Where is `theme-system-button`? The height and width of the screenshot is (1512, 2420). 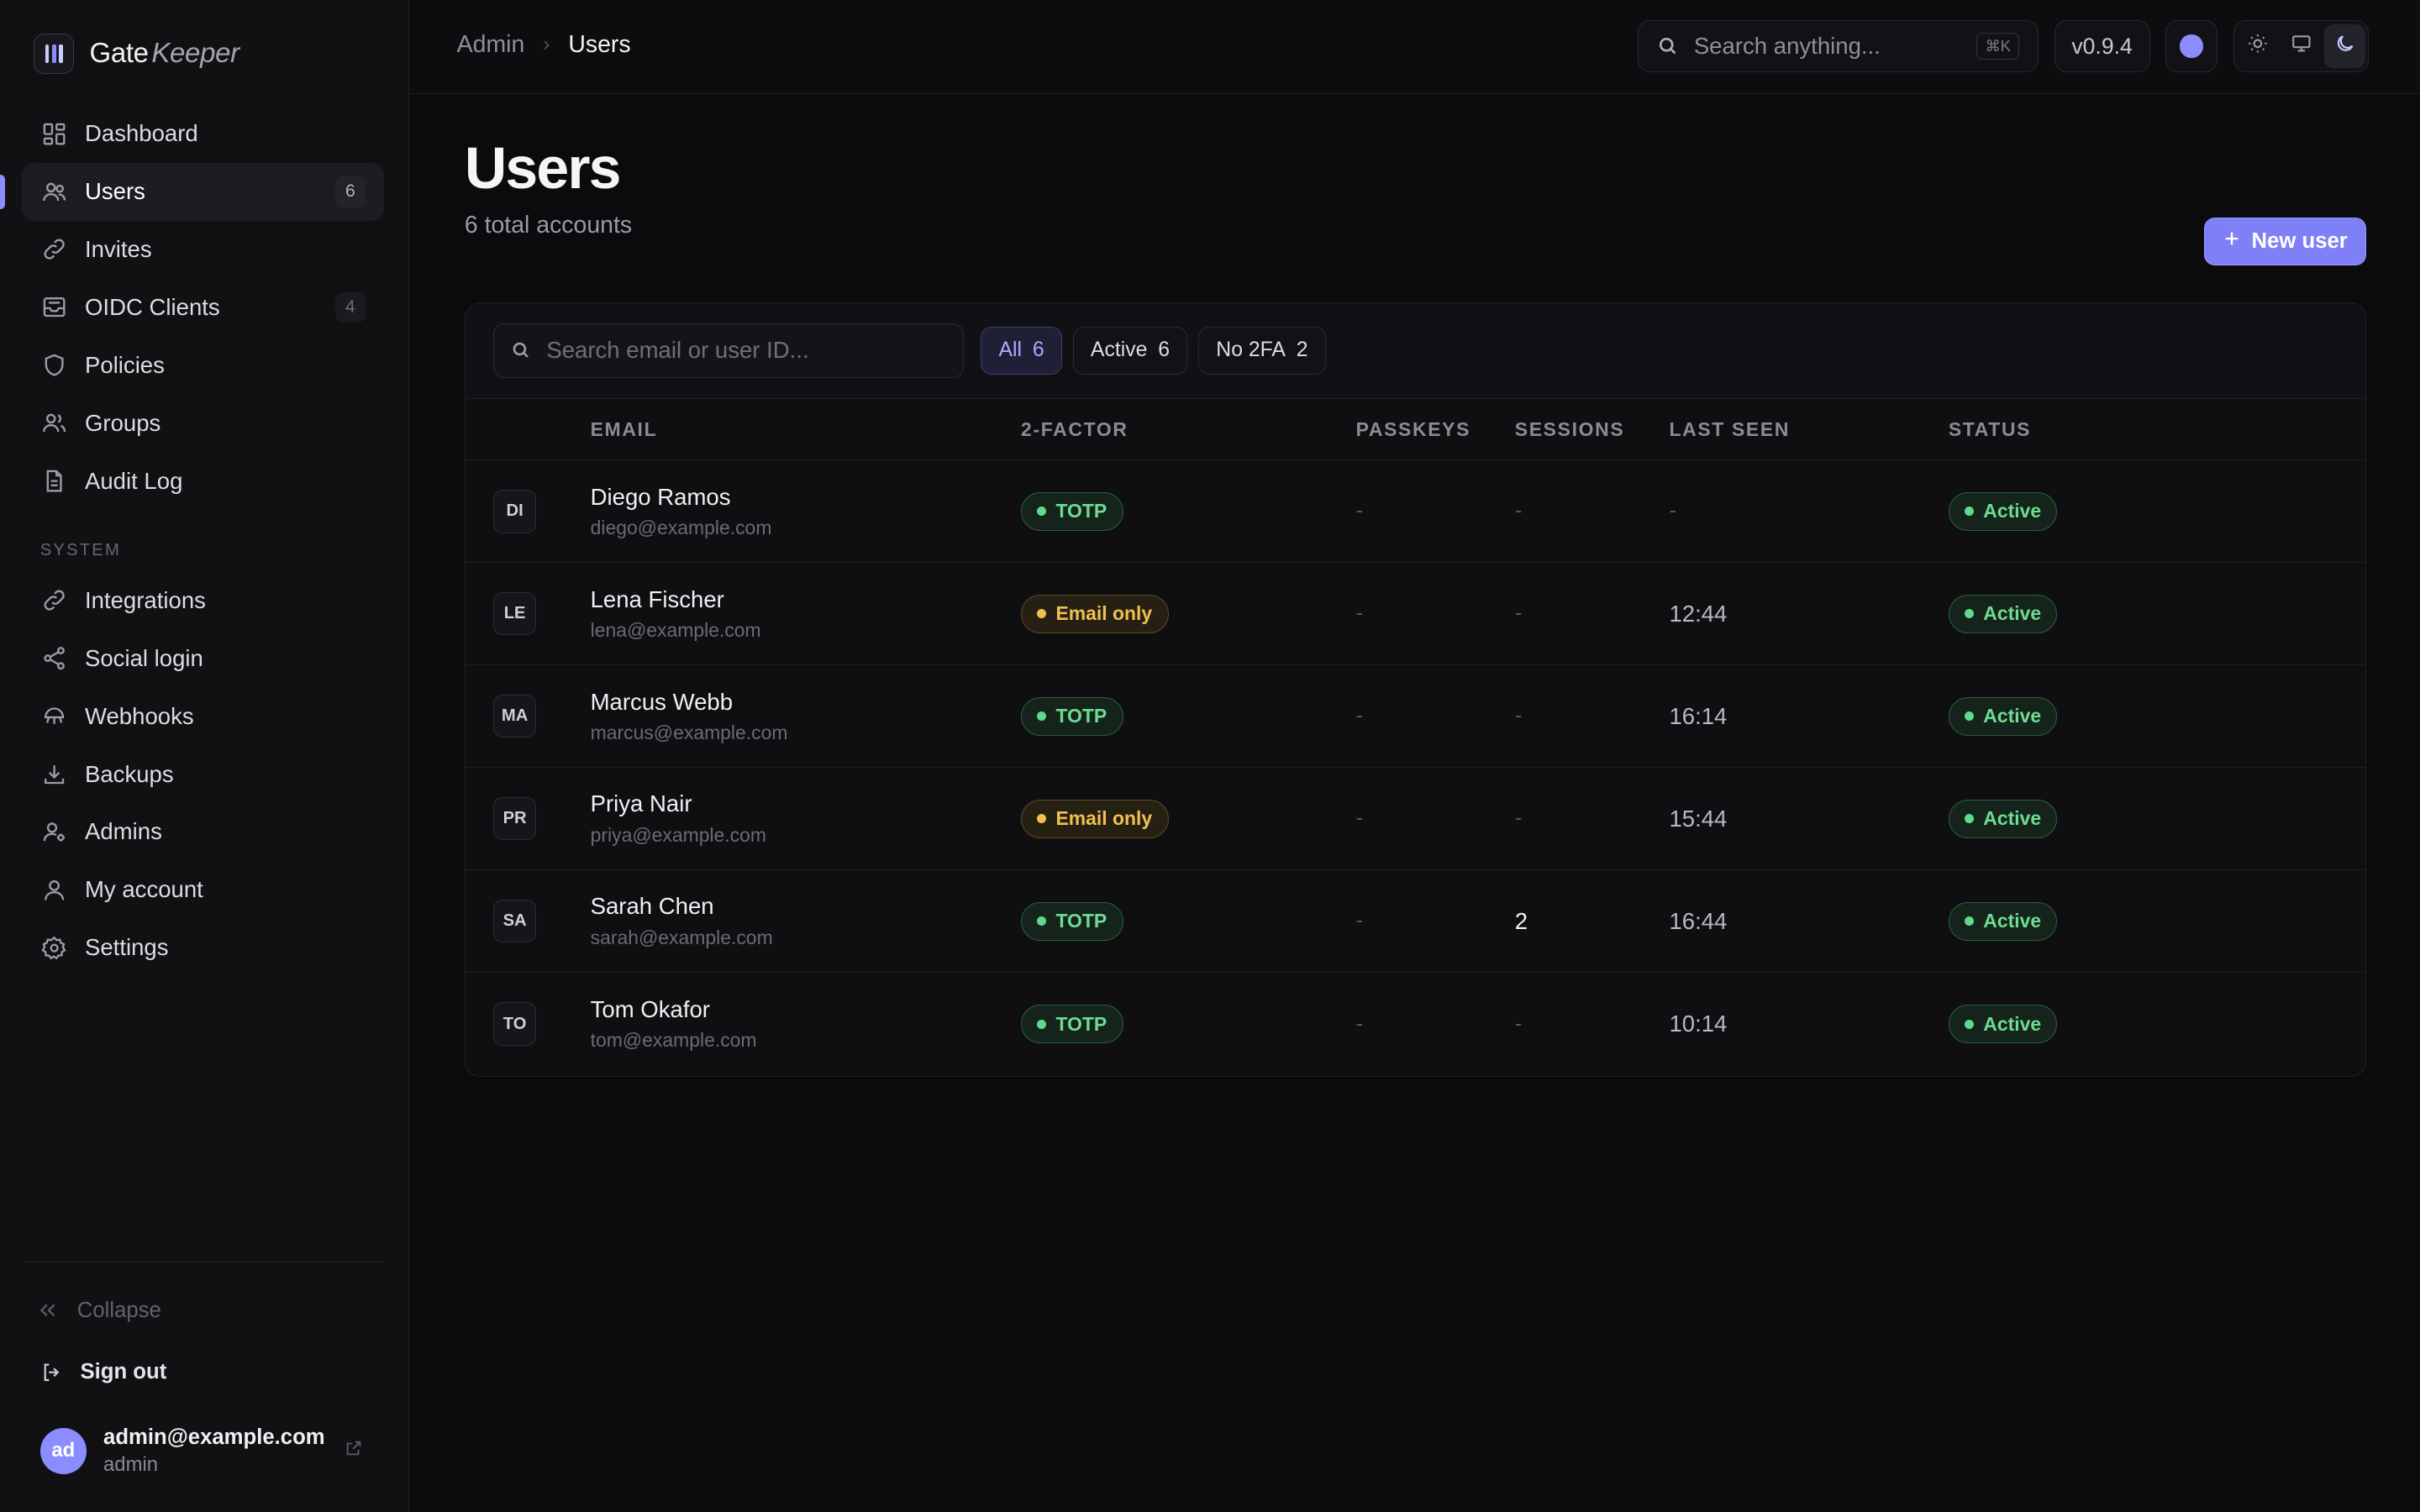 theme-system-button is located at coordinates (2301, 45).